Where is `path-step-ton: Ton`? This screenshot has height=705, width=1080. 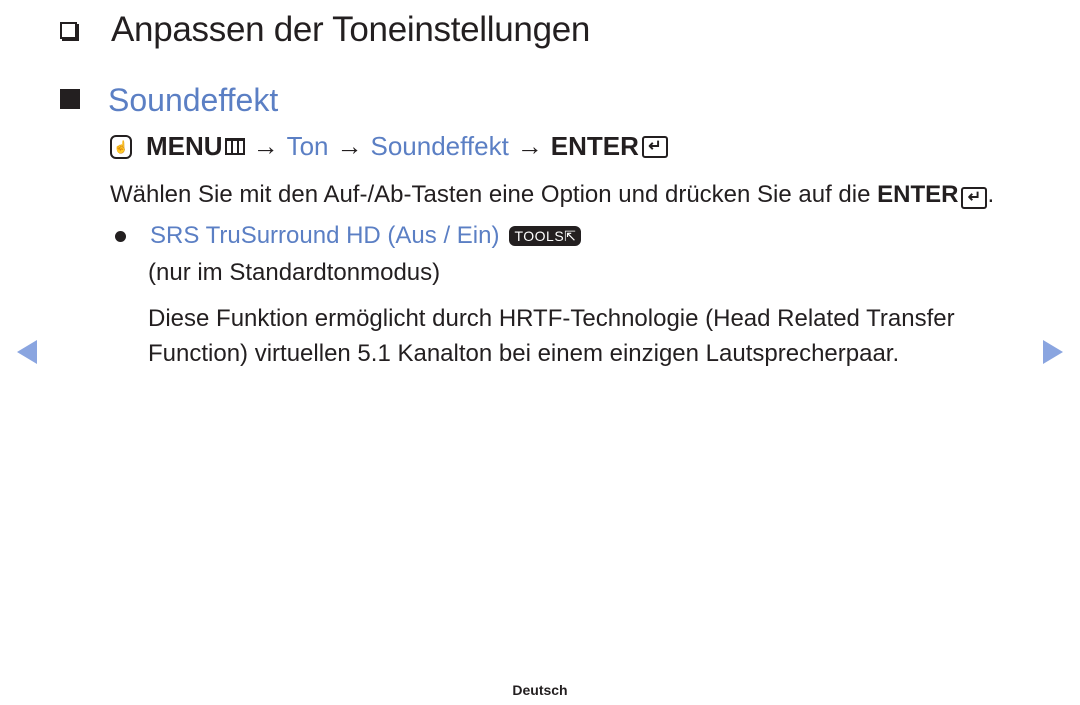 path-step-ton: Ton is located at coordinates (307, 146).